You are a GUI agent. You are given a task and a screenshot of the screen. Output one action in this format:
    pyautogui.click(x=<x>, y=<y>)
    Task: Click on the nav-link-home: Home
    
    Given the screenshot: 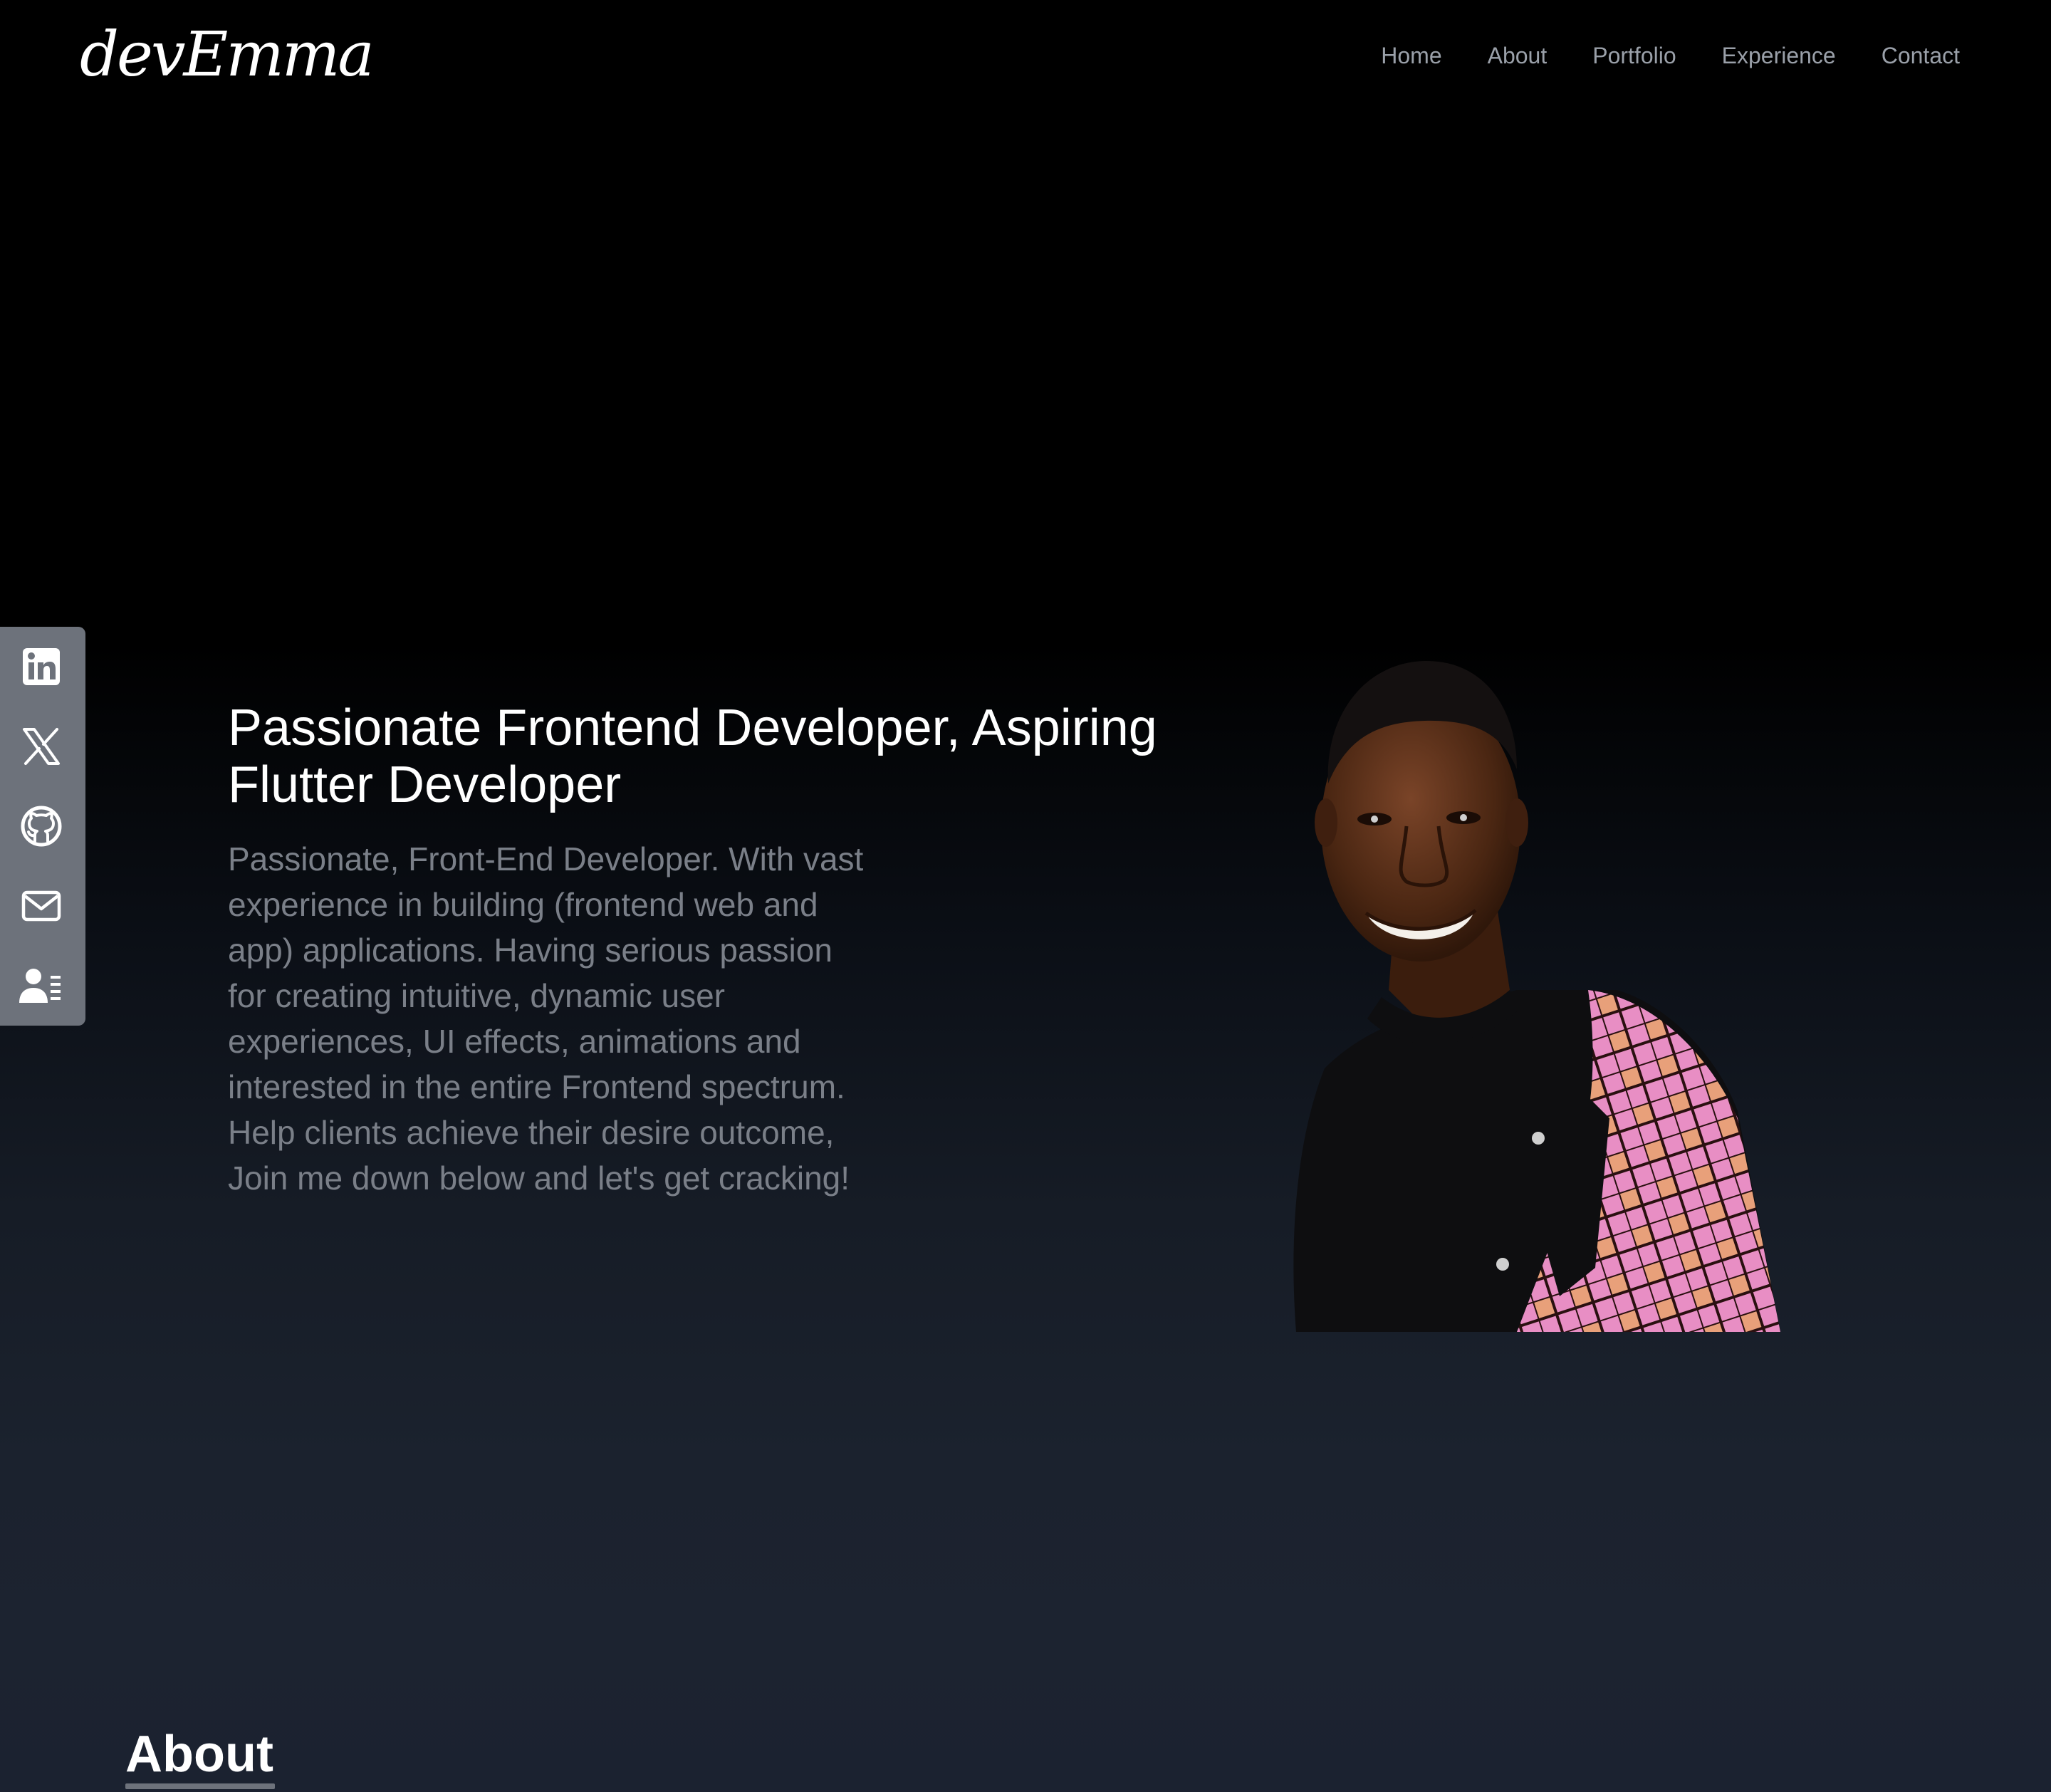 What is the action you would take?
    pyautogui.click(x=1411, y=55)
    